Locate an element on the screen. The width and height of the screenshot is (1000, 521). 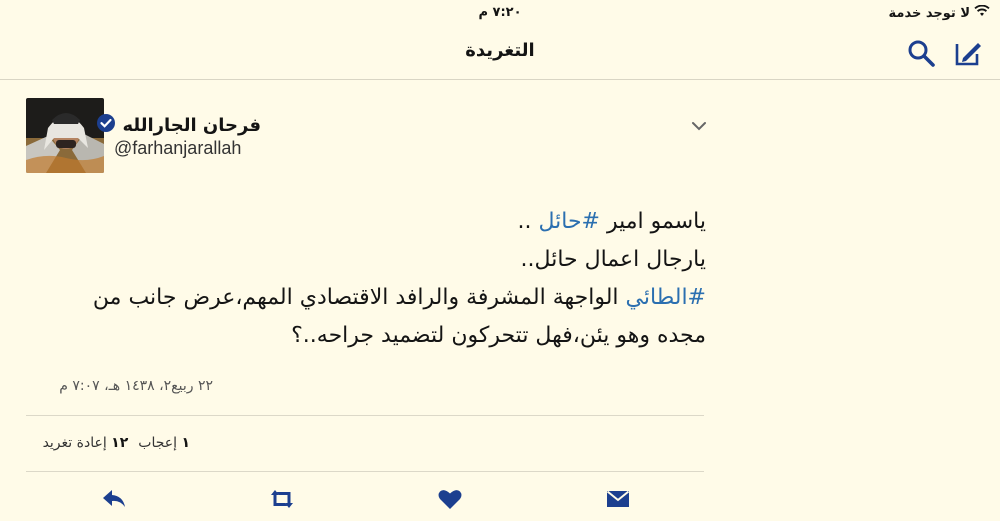
tweet-line: يارجال اعمال حائل.. is located at coordinates (613, 259).